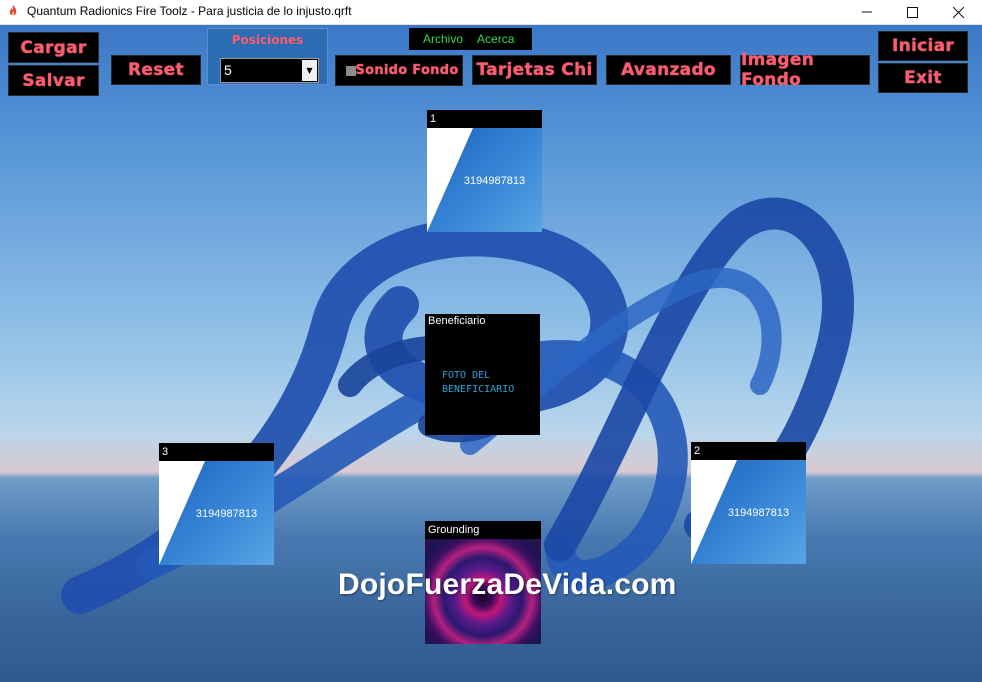 The image size is (982, 682). I want to click on maximize-icon, so click(912, 12).